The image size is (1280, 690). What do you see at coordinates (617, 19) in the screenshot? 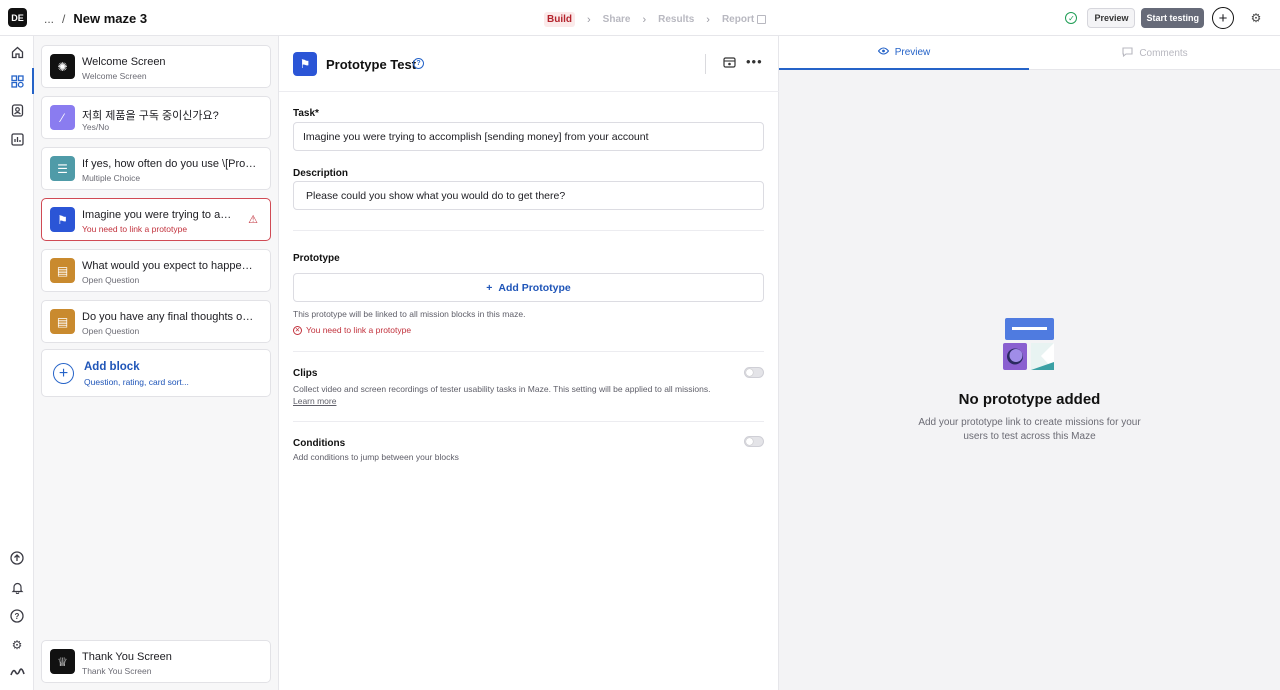
I see `step-share: Share` at bounding box center [617, 19].